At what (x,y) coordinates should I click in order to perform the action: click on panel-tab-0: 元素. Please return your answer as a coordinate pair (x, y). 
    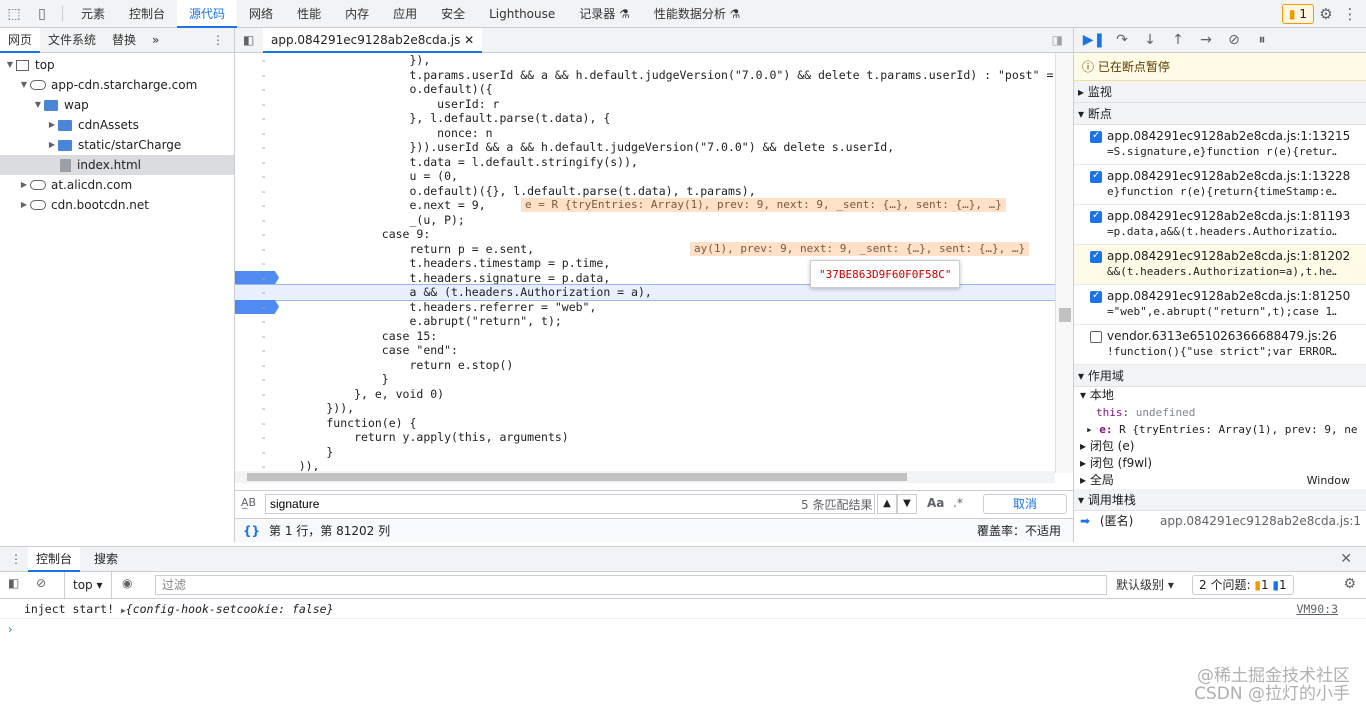
    Looking at the image, I should click on (93, 14).